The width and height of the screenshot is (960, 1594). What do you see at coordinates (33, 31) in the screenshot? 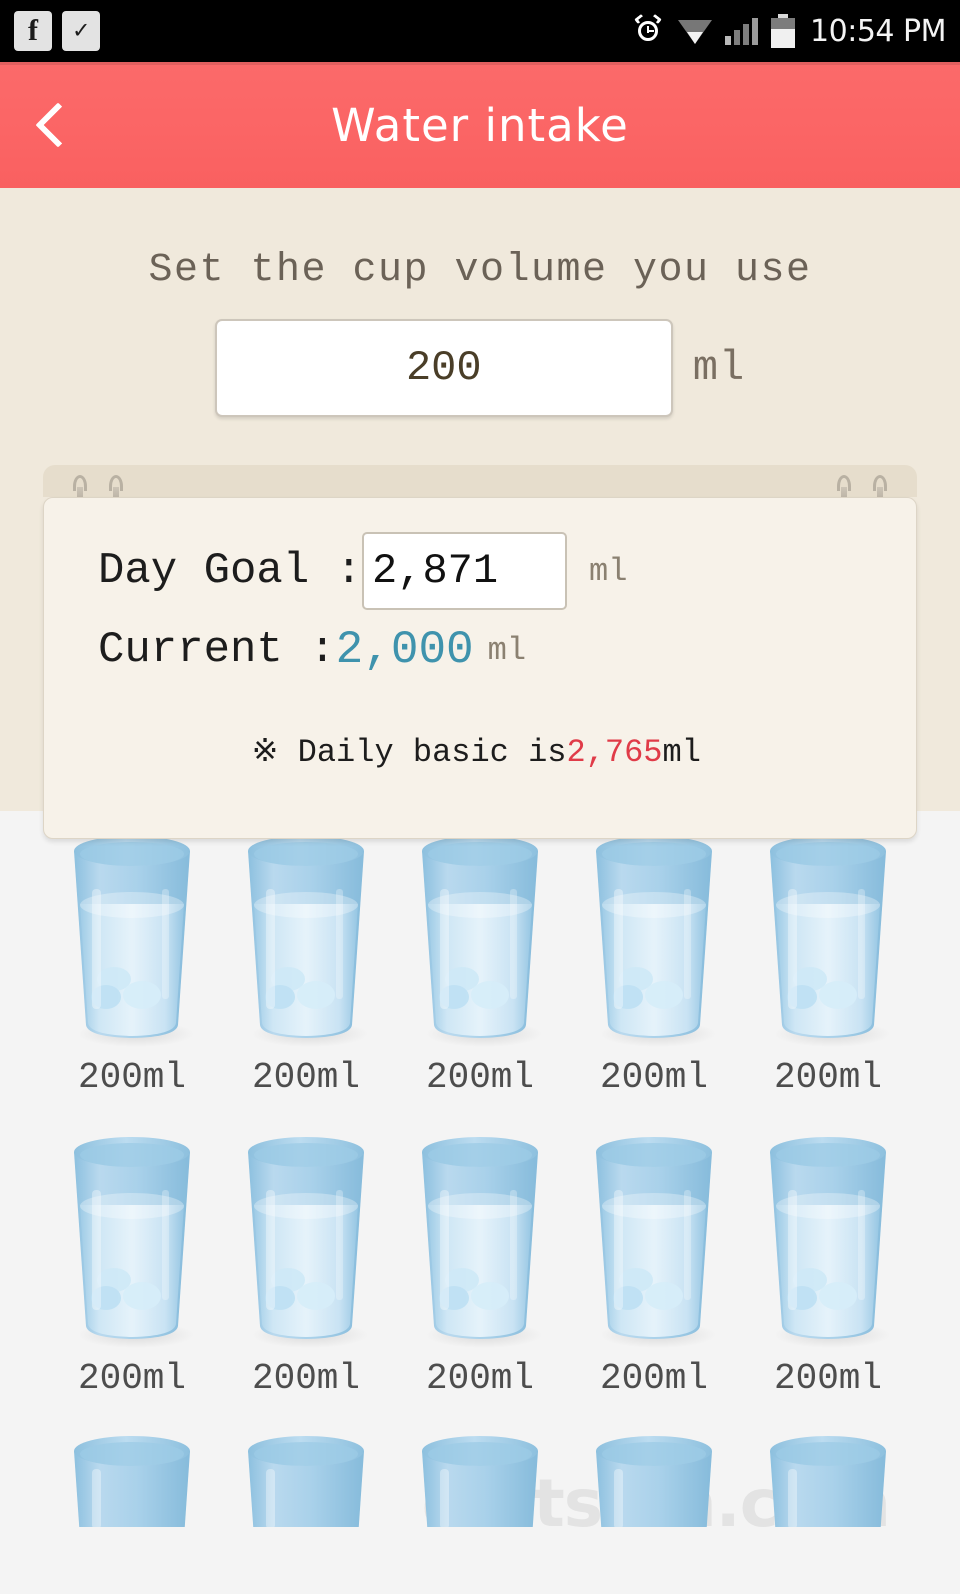
I see `facebook-icon: f` at bounding box center [33, 31].